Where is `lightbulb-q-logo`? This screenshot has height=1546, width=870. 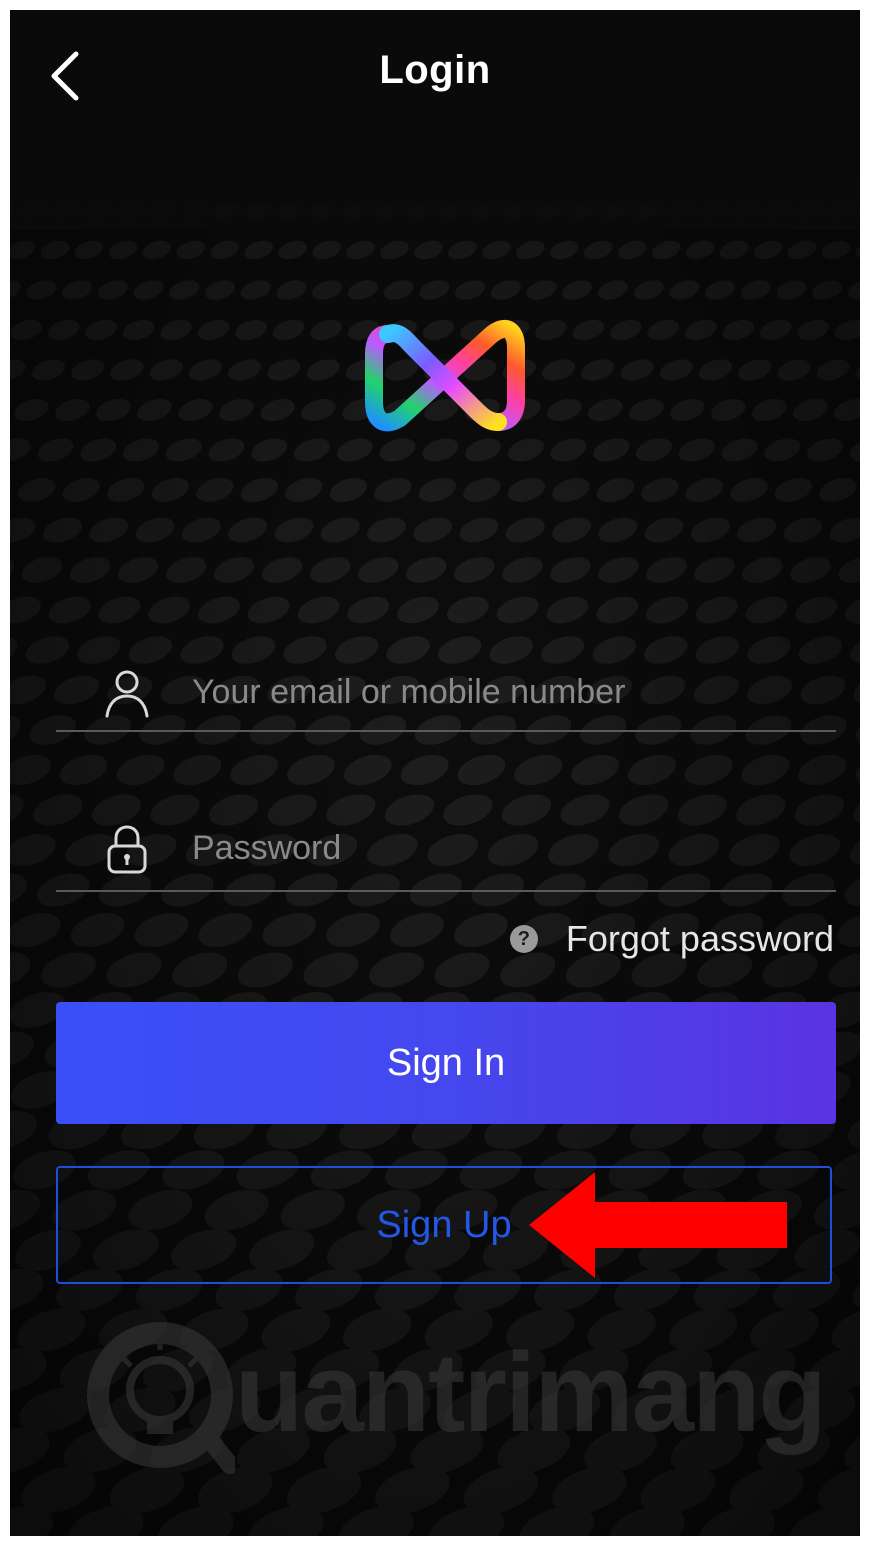
lightbulb-q-logo is located at coordinates (161, 1398).